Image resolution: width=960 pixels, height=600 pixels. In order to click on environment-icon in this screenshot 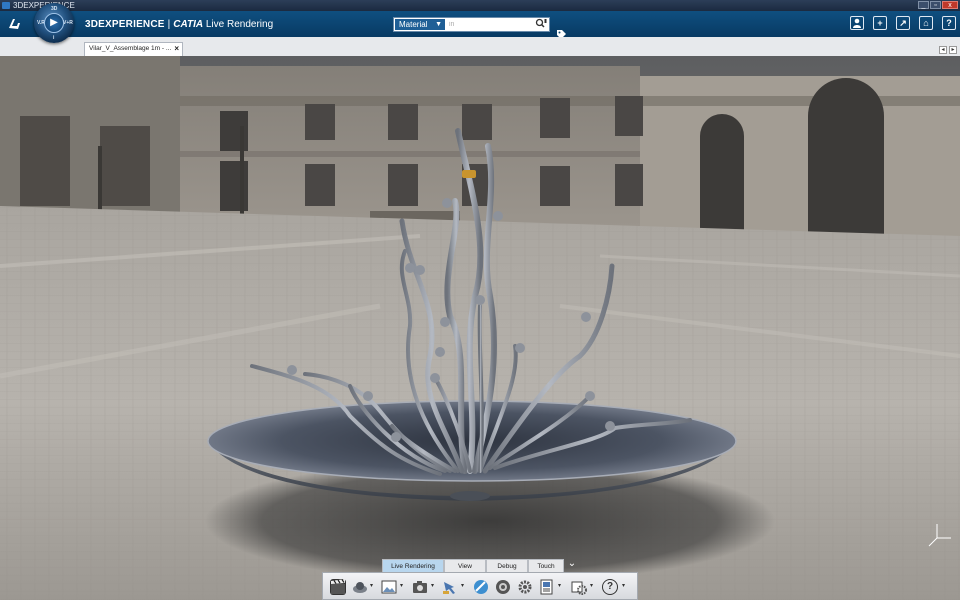, I will do `click(360, 587)`.